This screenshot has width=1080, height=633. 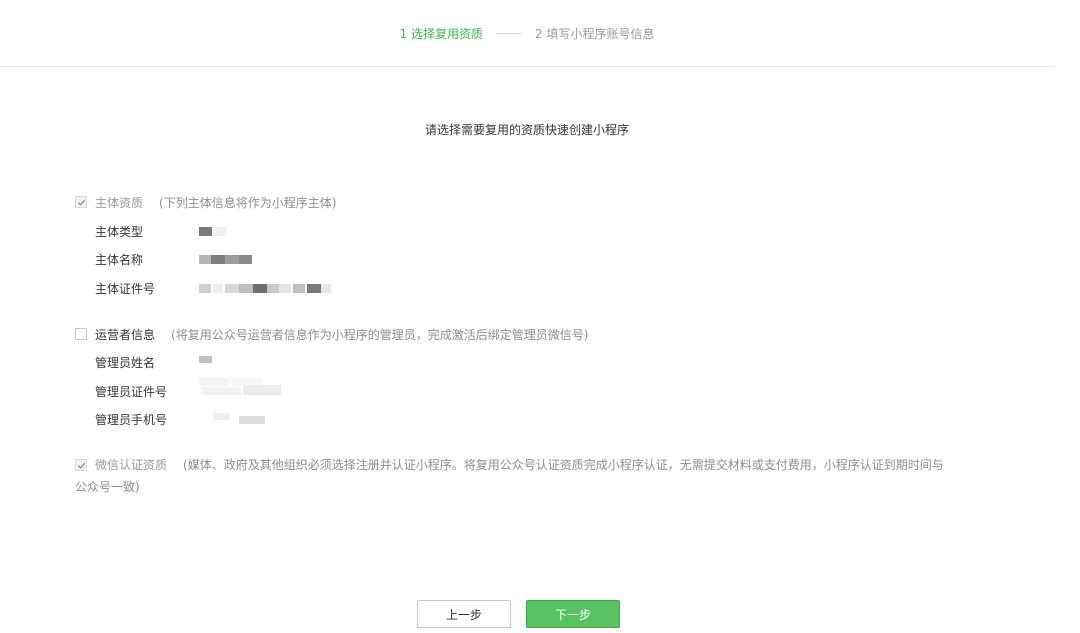 What do you see at coordinates (441, 33) in the screenshot?
I see `step-1-active: 1 选择复用资质` at bounding box center [441, 33].